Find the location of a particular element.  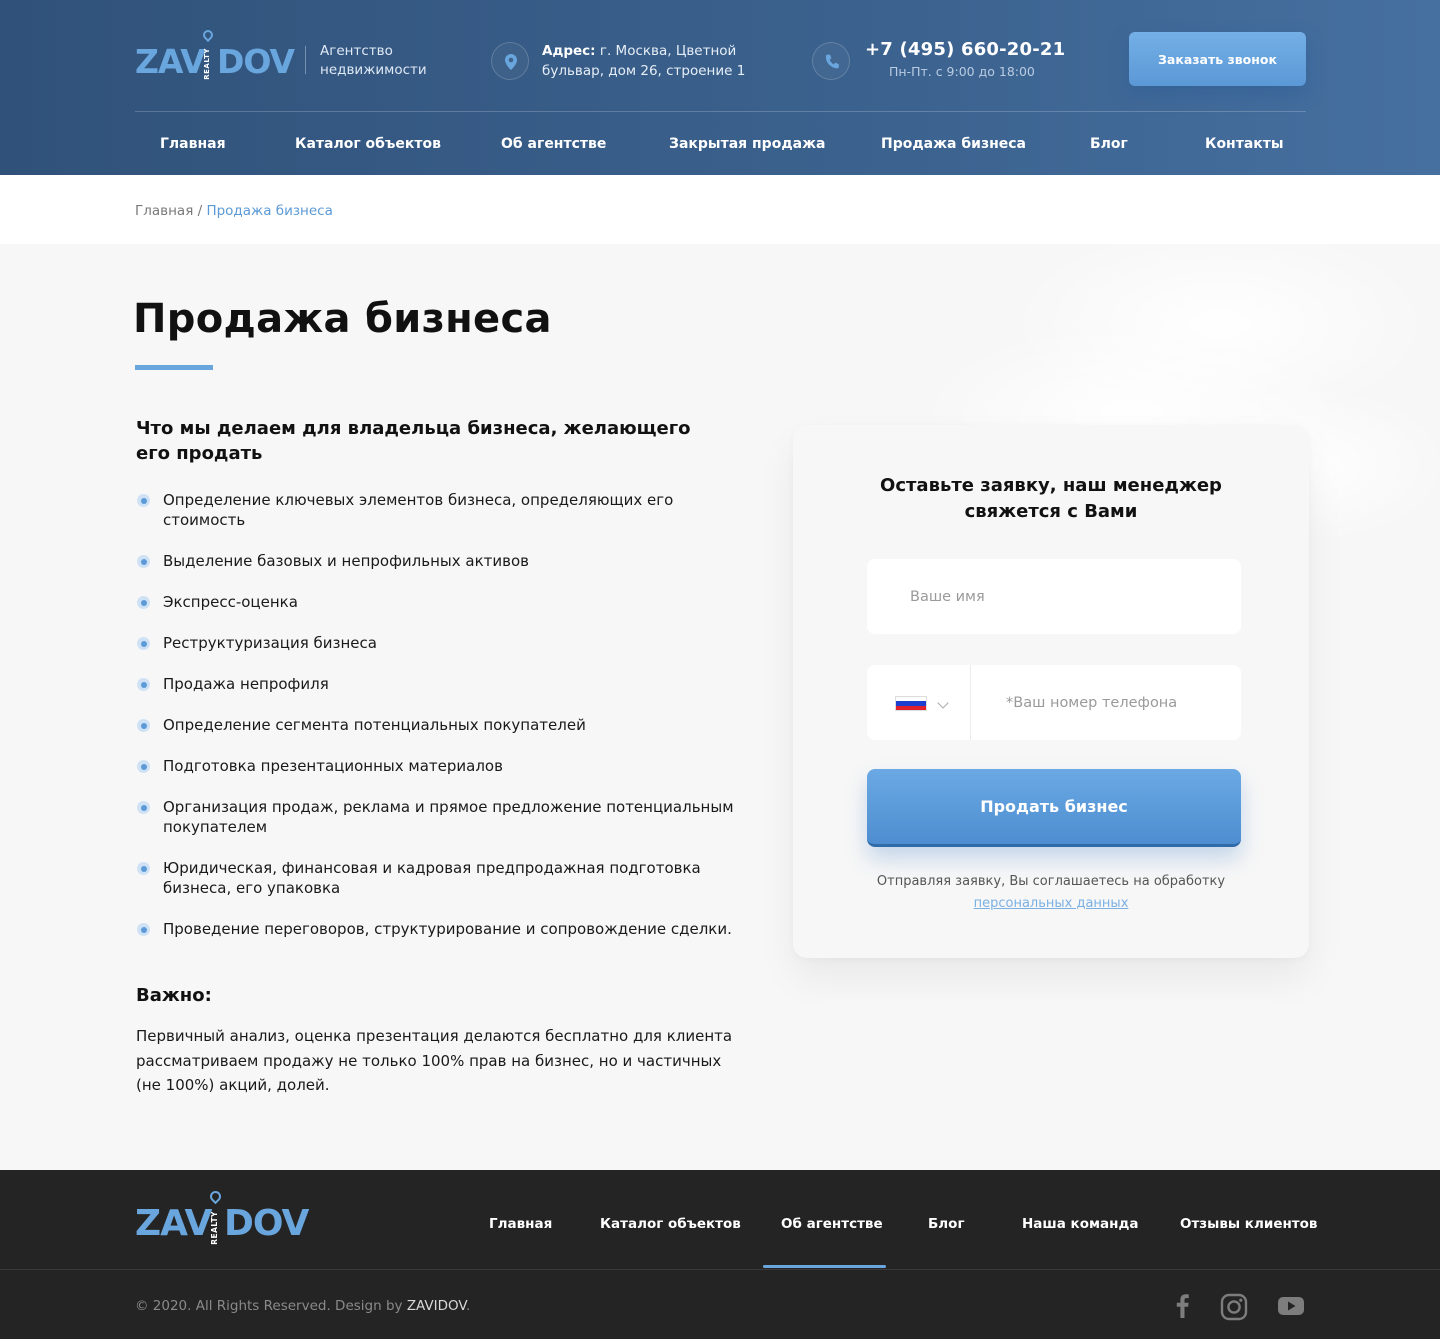

footer-logo: ZAV REALTY DOV is located at coordinates (225, 1216).